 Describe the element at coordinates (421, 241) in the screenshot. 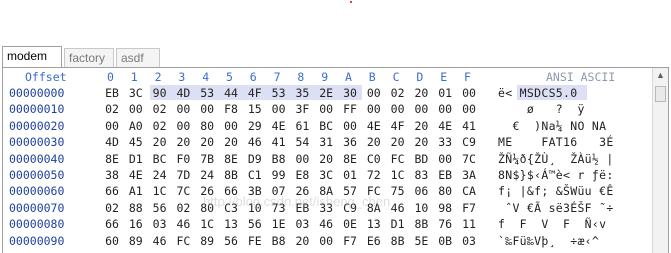

I see `hex-byte: 5E` at that location.